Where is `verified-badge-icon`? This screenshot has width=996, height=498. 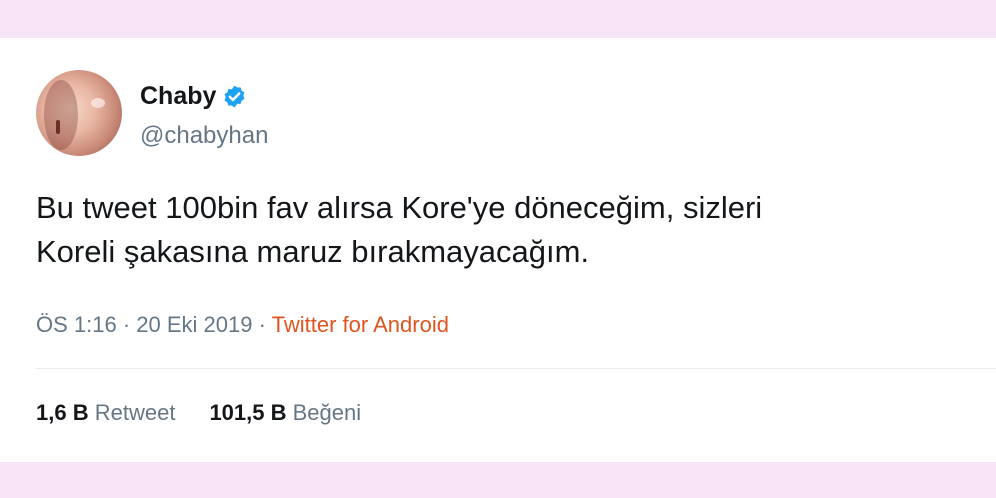 verified-badge-icon is located at coordinates (235, 96).